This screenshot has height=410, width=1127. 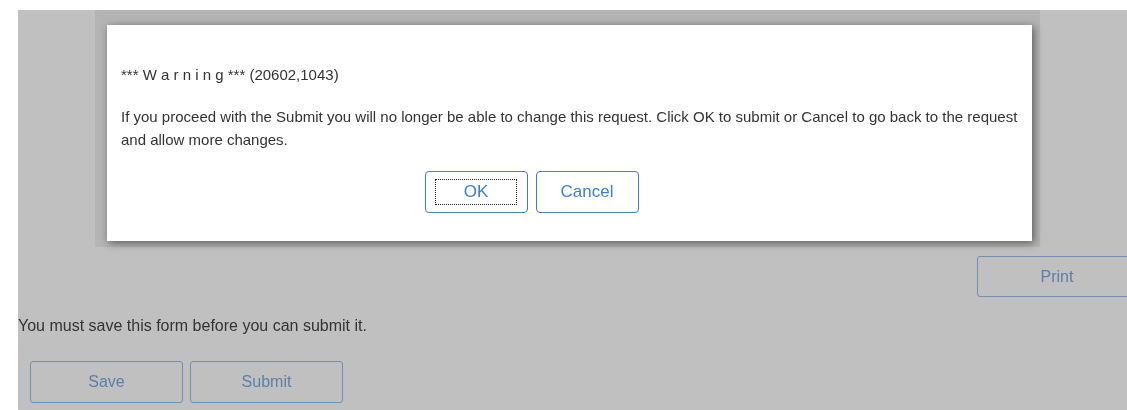 What do you see at coordinates (106, 382) in the screenshot?
I see `action-button: Save` at bounding box center [106, 382].